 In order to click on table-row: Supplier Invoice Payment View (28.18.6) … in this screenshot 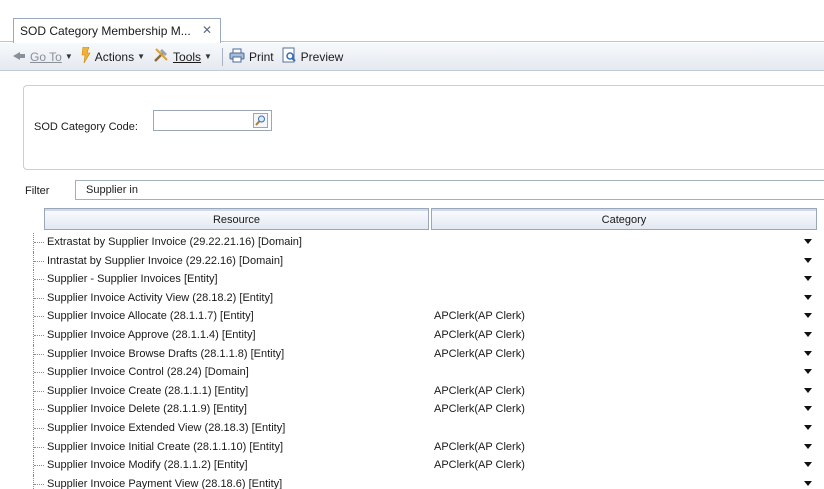, I will do `click(412, 481)`.